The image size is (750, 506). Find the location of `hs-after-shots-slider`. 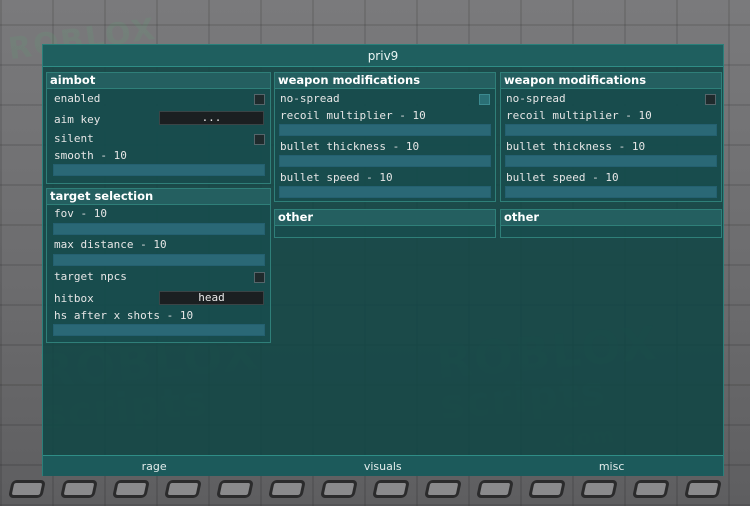

hs-after-shots-slider is located at coordinates (159, 330).